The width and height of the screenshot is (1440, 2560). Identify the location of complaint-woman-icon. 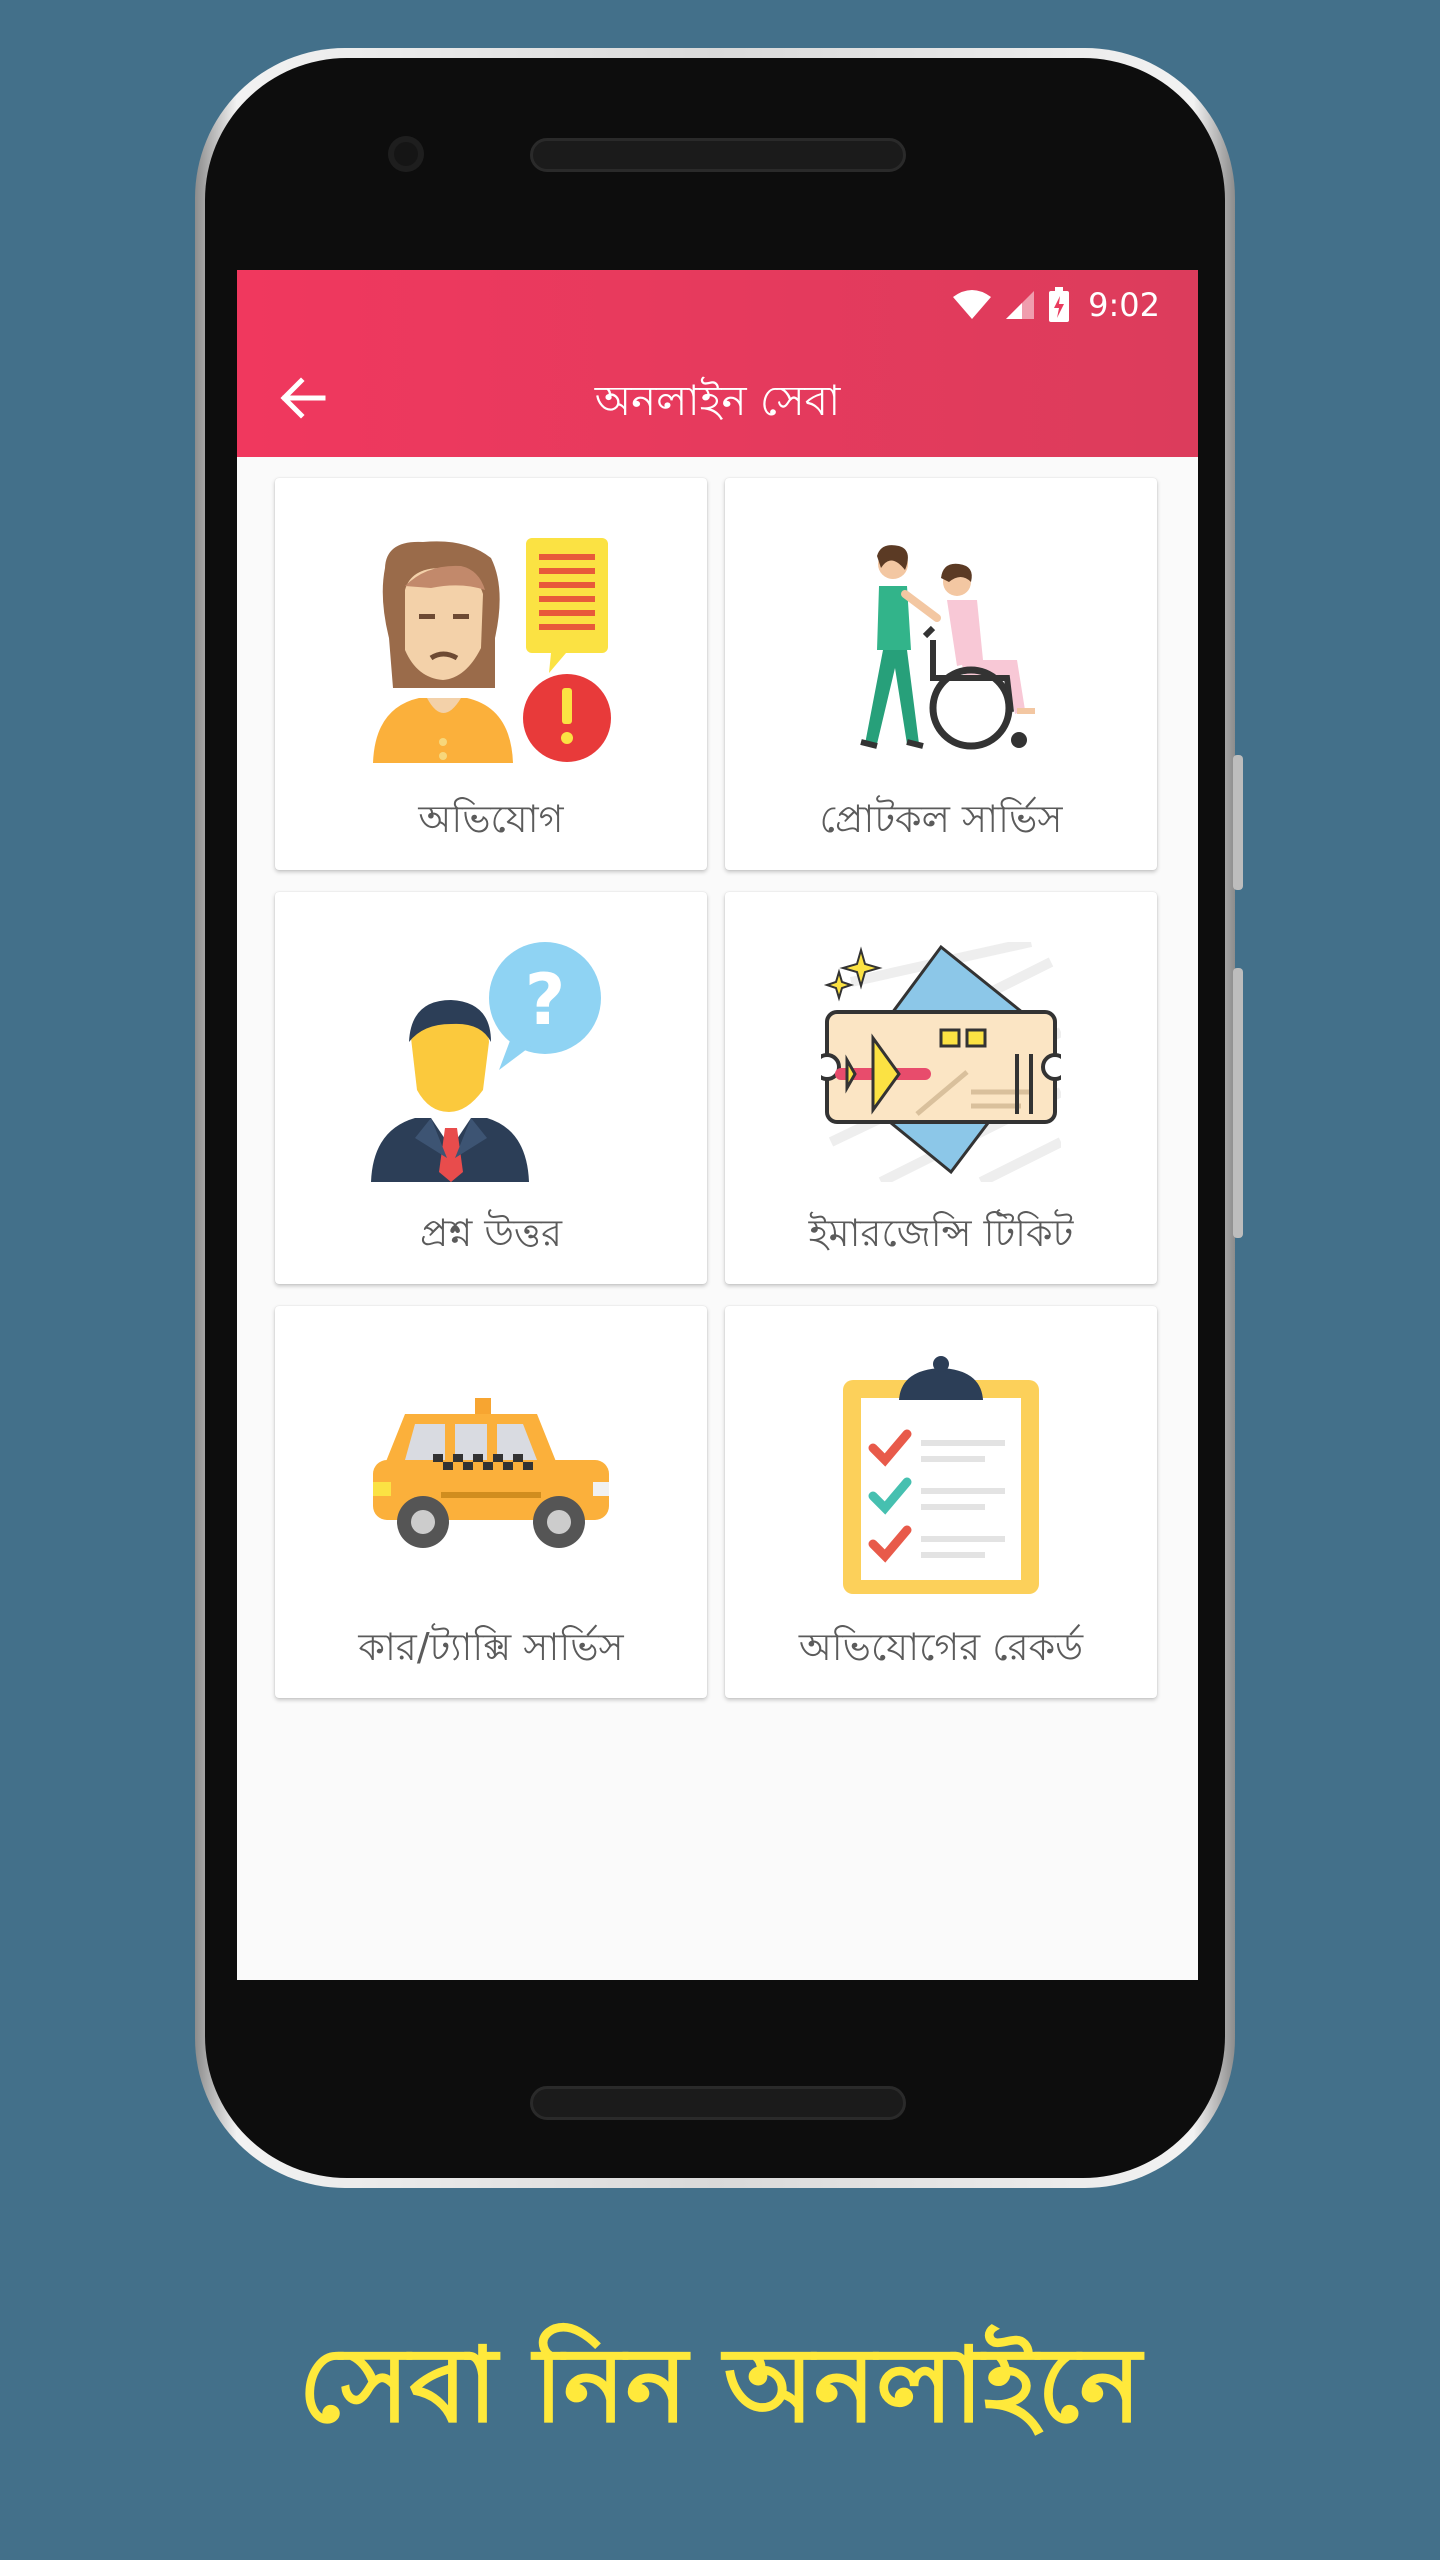
(492, 650).